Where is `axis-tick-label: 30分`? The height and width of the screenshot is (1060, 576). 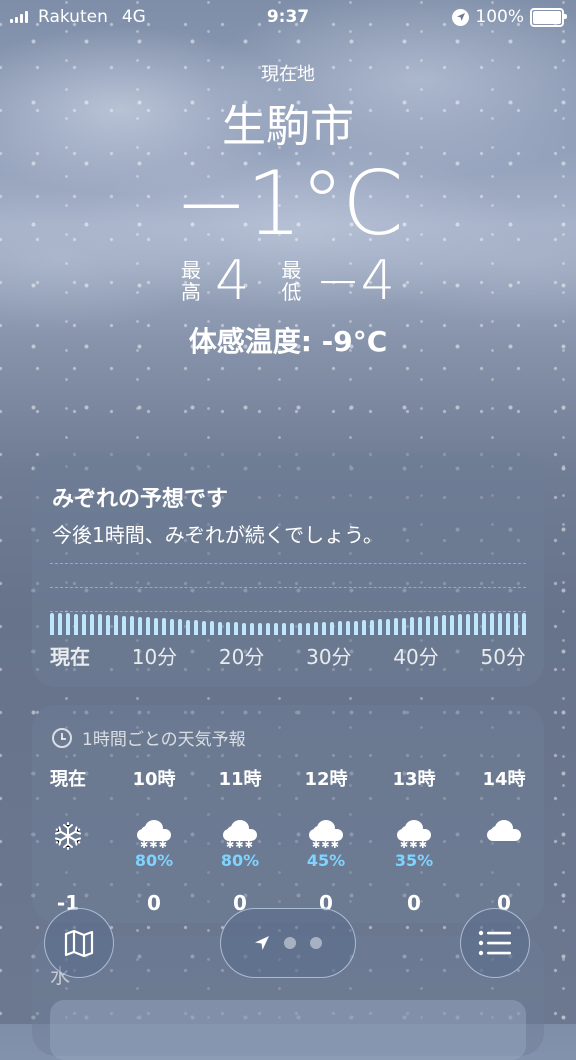 axis-tick-label: 30分 is located at coordinates (329, 657).